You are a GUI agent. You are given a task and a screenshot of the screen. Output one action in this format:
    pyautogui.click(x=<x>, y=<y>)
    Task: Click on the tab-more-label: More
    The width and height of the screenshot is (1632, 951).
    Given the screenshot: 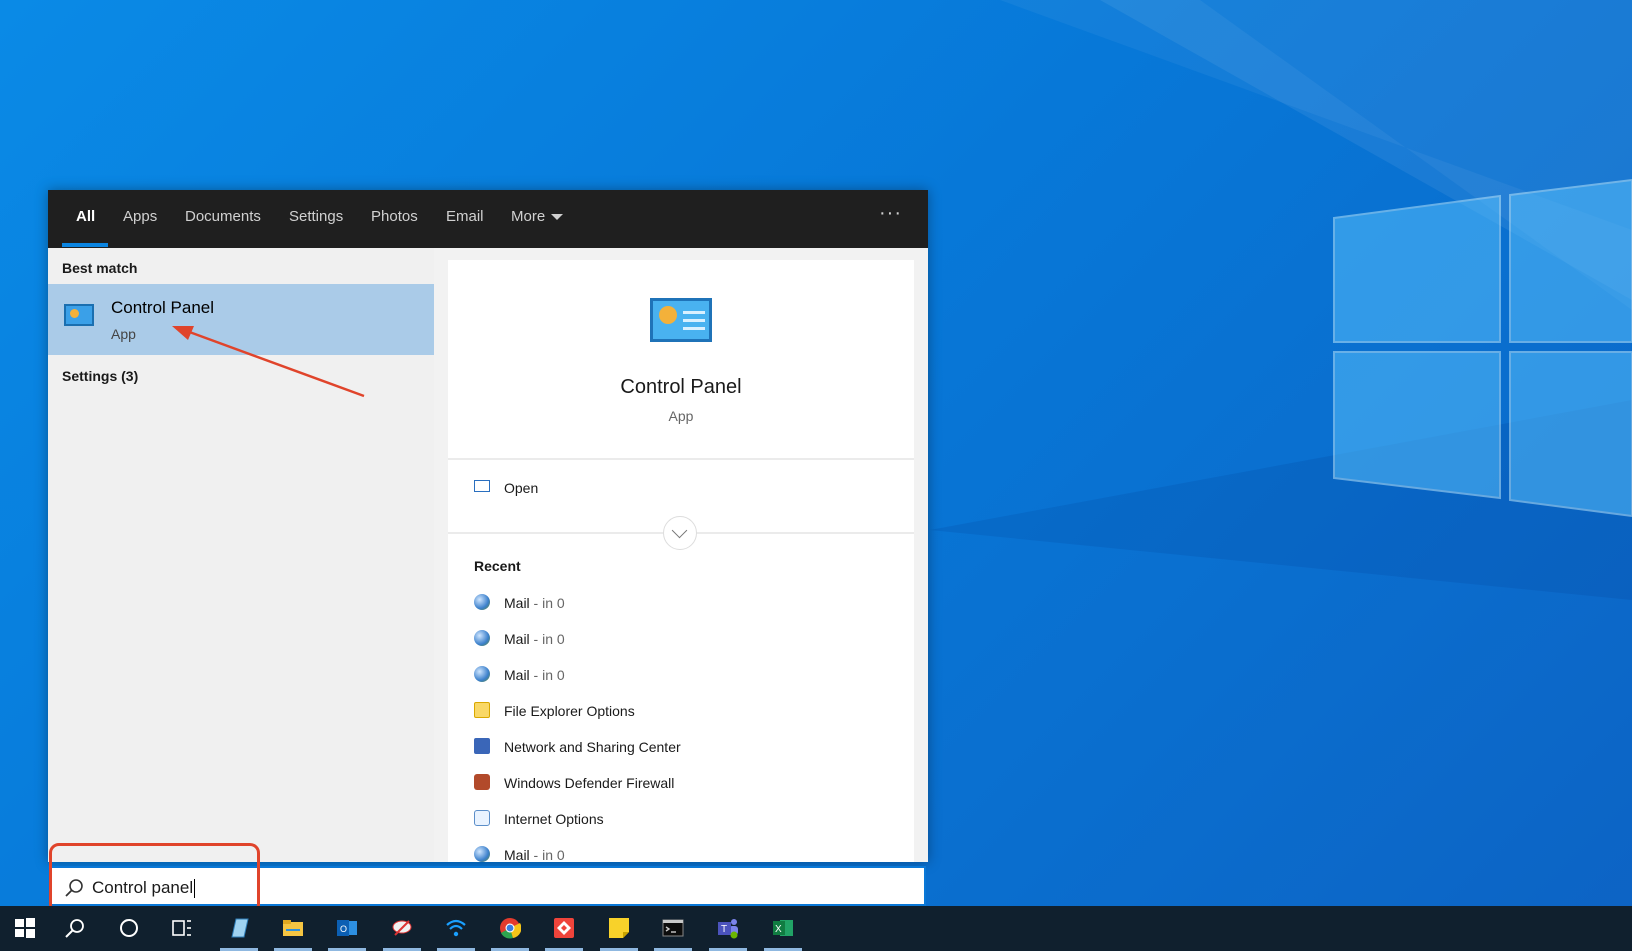 What is the action you would take?
    pyautogui.click(x=528, y=216)
    